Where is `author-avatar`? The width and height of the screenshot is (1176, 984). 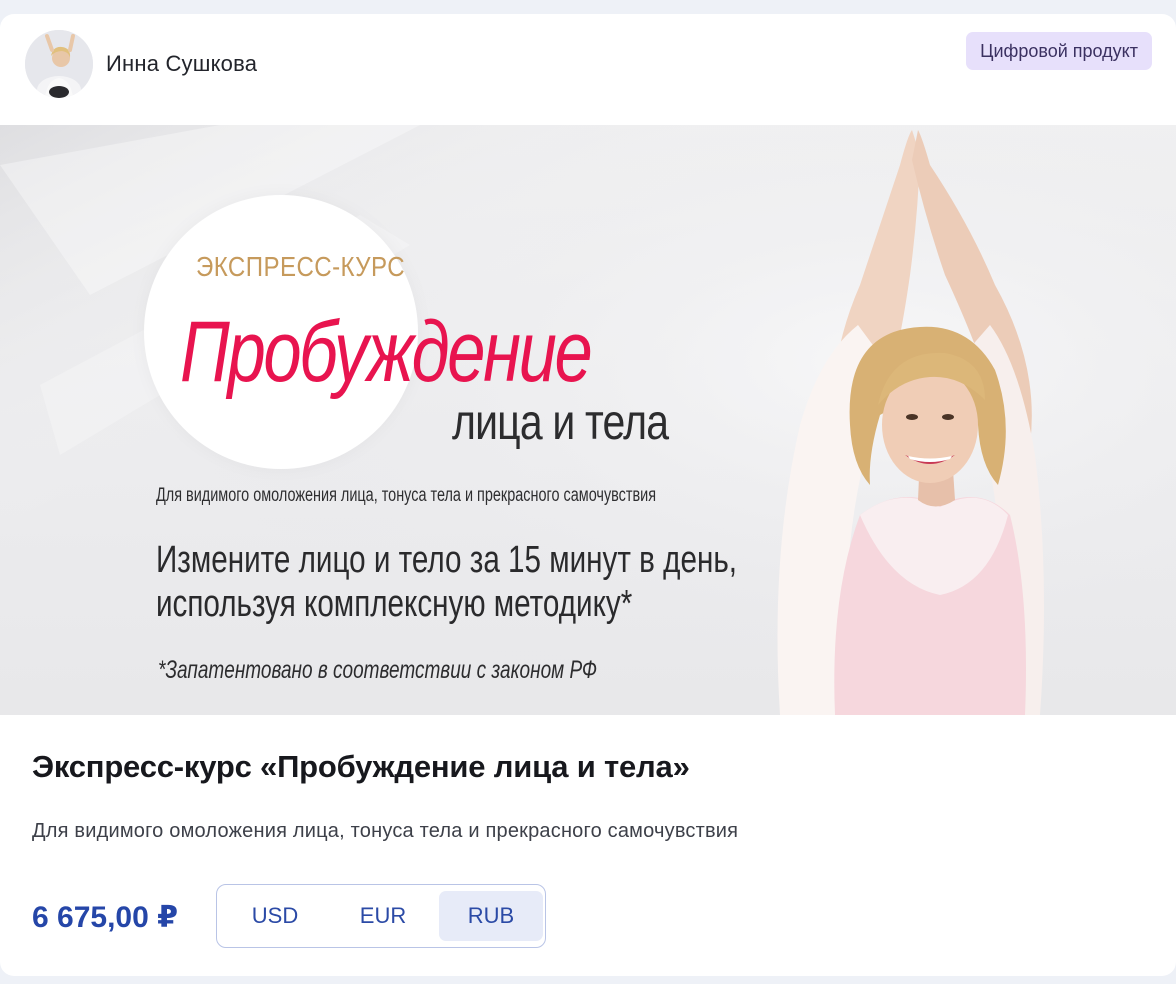 author-avatar is located at coordinates (59, 64).